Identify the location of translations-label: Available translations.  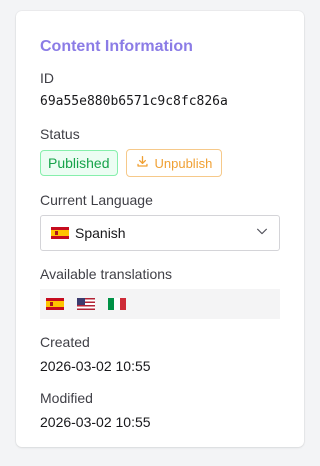
(106, 274).